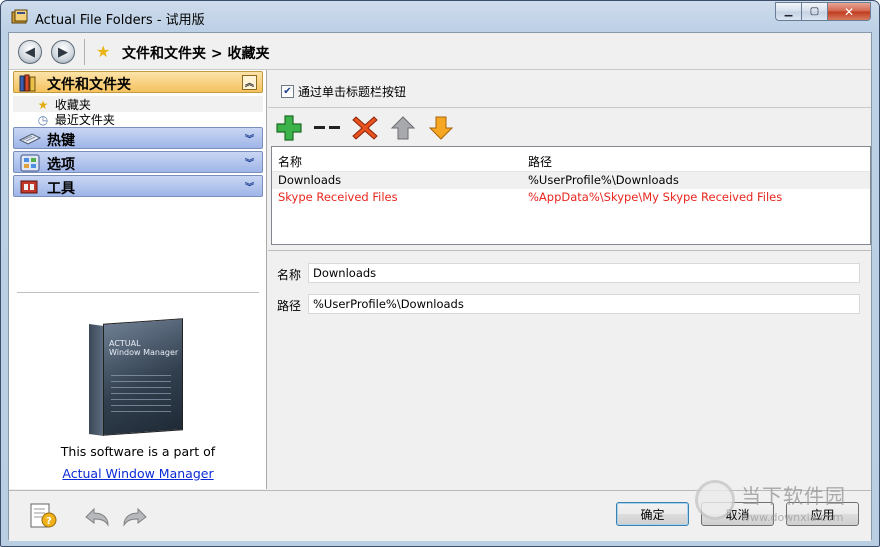 The width and height of the screenshot is (880, 547). I want to click on sidebar-item-label: 最近文件夹, so click(84, 120).